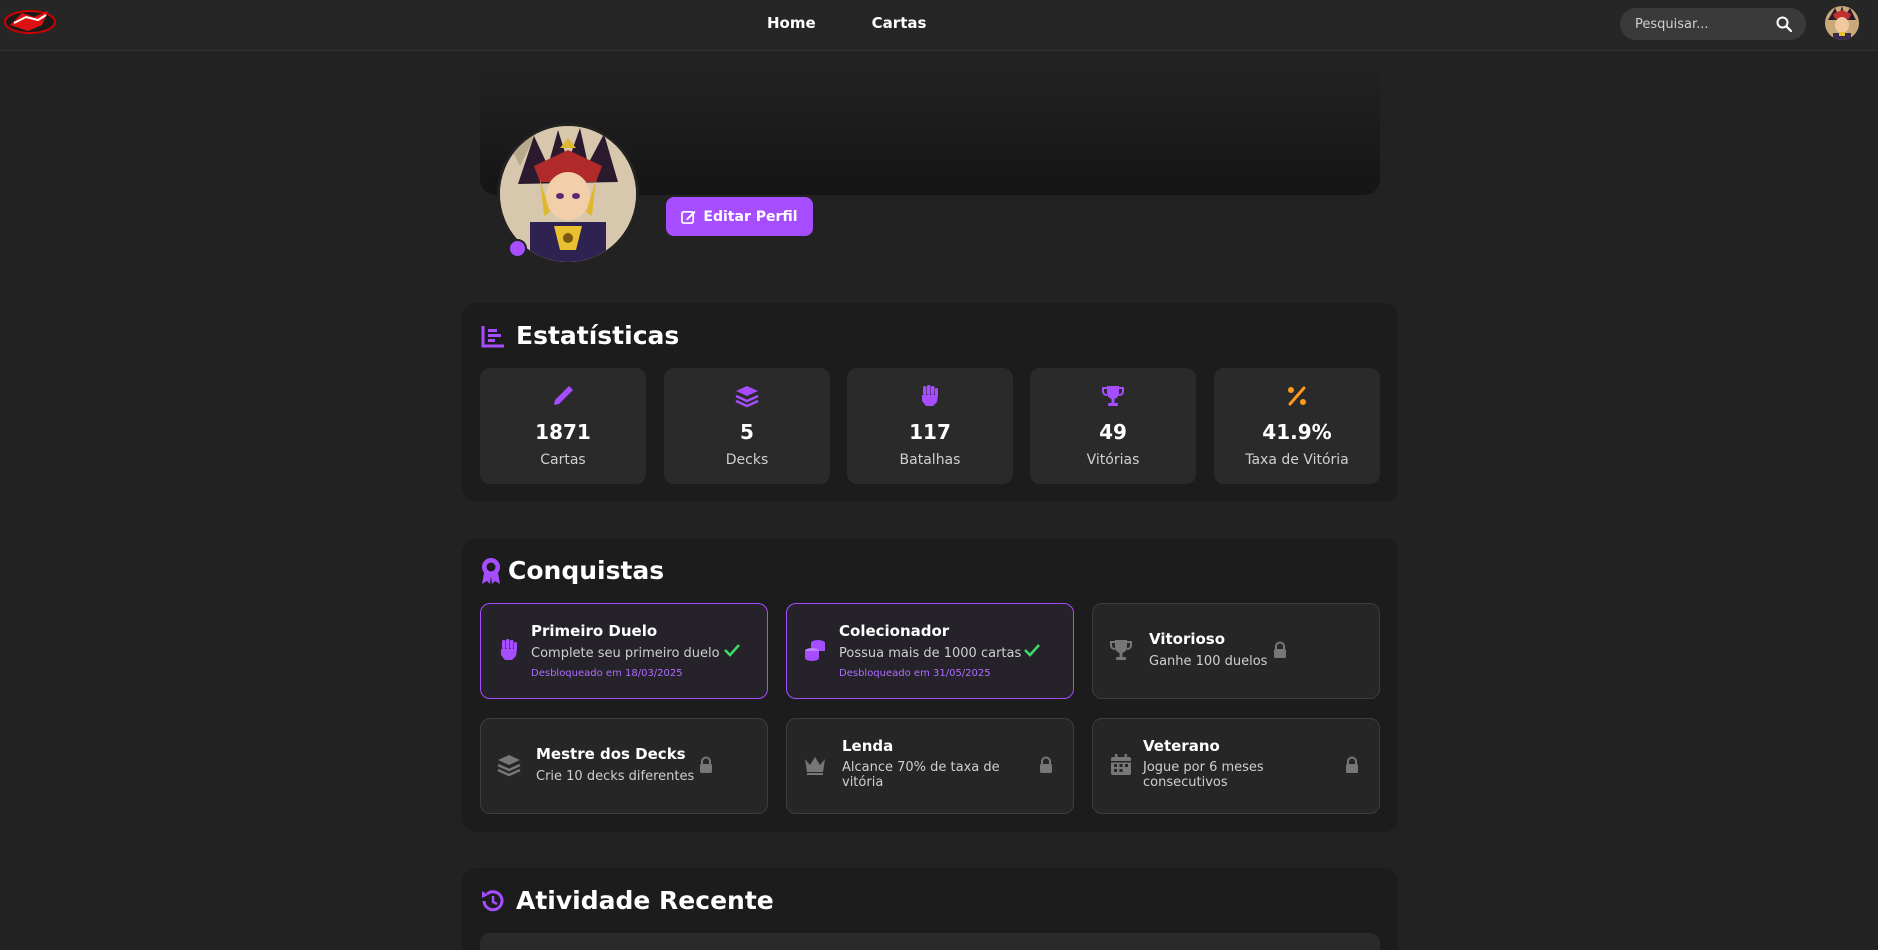 This screenshot has width=1878, height=950. What do you see at coordinates (915, 673) in the screenshot?
I see `achievement-unlock-date: Desbloqueado em 31/05/2025` at bounding box center [915, 673].